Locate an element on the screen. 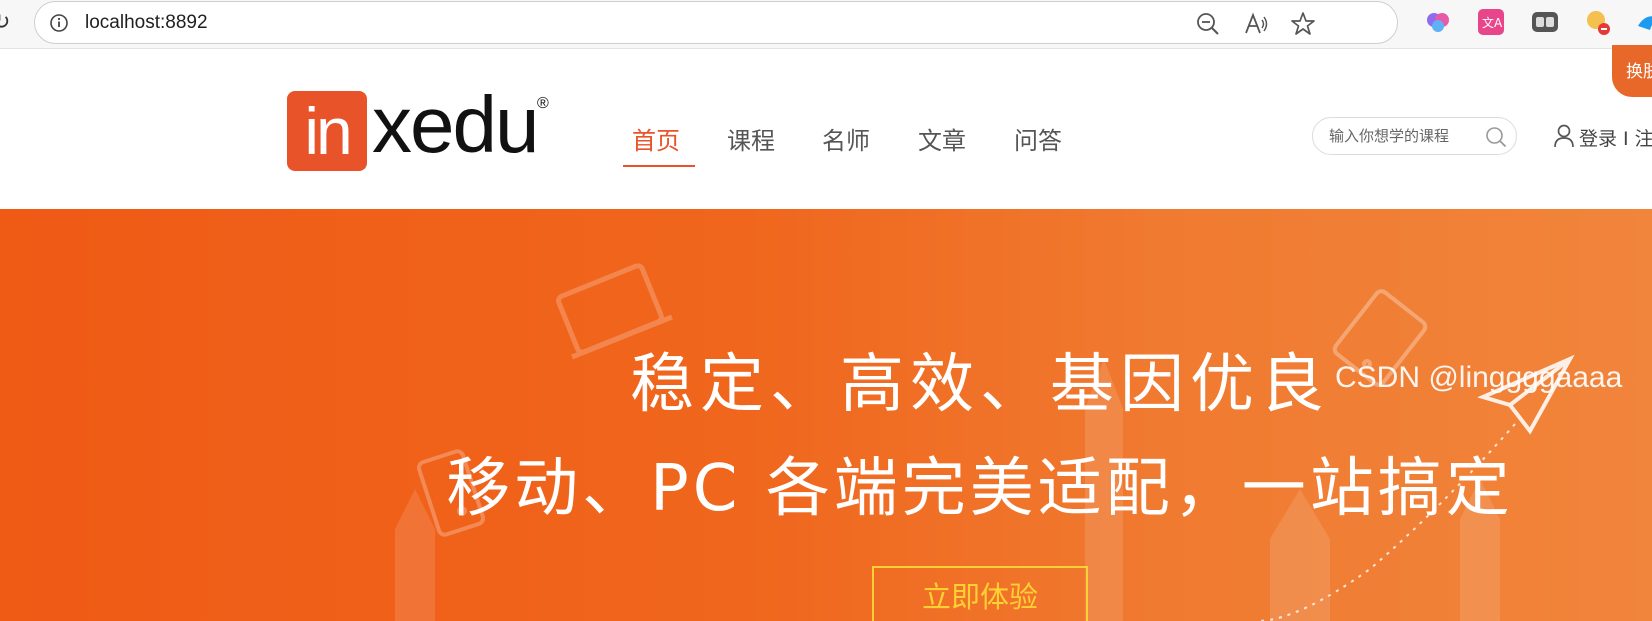 This screenshot has width=1652, height=621. search-icon is located at coordinates (1496, 137).